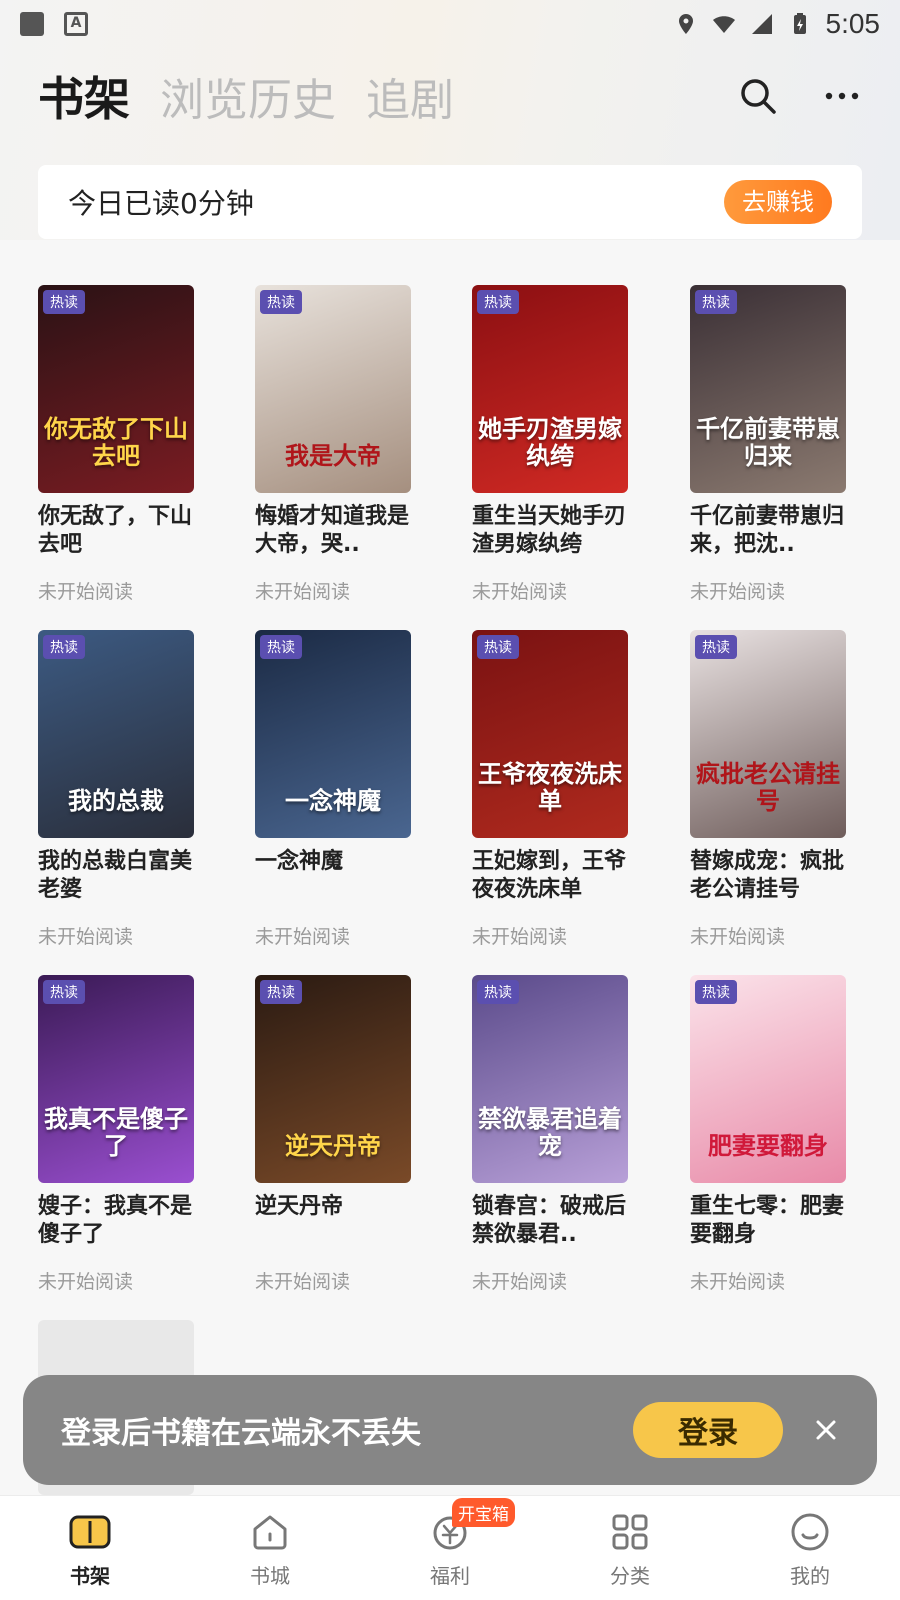 The width and height of the screenshot is (900, 1600). What do you see at coordinates (767, 875) in the screenshot?
I see `book-title: 替嫁成宠：疯批老公请挂号` at bounding box center [767, 875].